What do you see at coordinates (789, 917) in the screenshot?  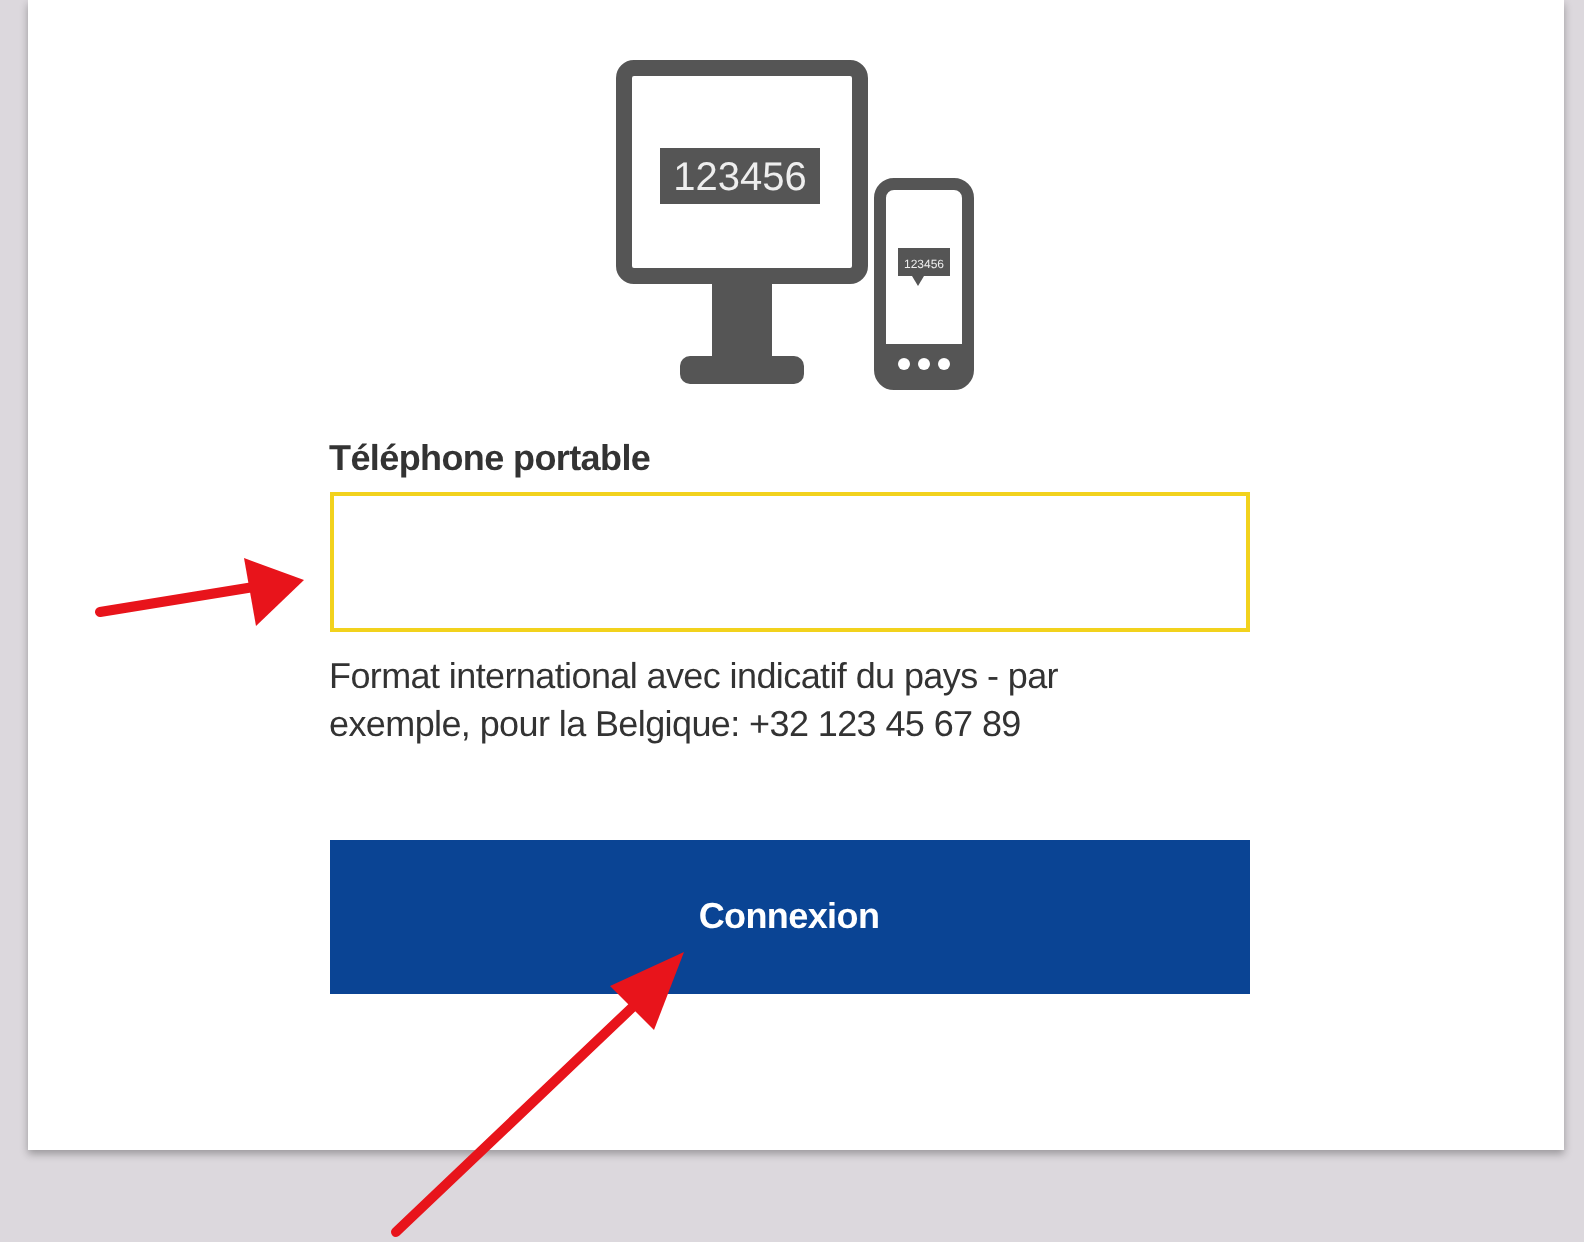 I see `connexion-button: Connexion` at bounding box center [789, 917].